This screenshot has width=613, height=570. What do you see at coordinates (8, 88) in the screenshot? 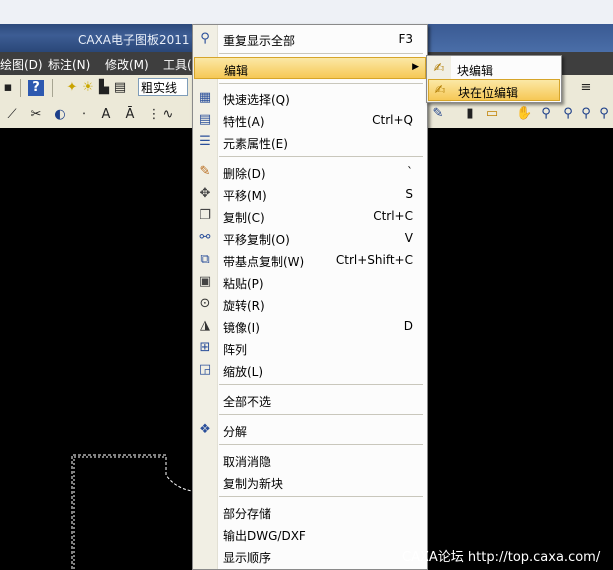
I see `toolbar-edge-icon: ▪` at bounding box center [8, 88].